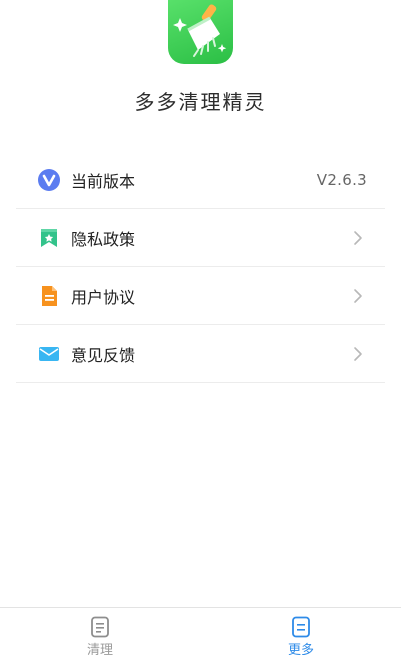  What do you see at coordinates (100, 627) in the screenshot?
I see `list-doc-icon` at bounding box center [100, 627].